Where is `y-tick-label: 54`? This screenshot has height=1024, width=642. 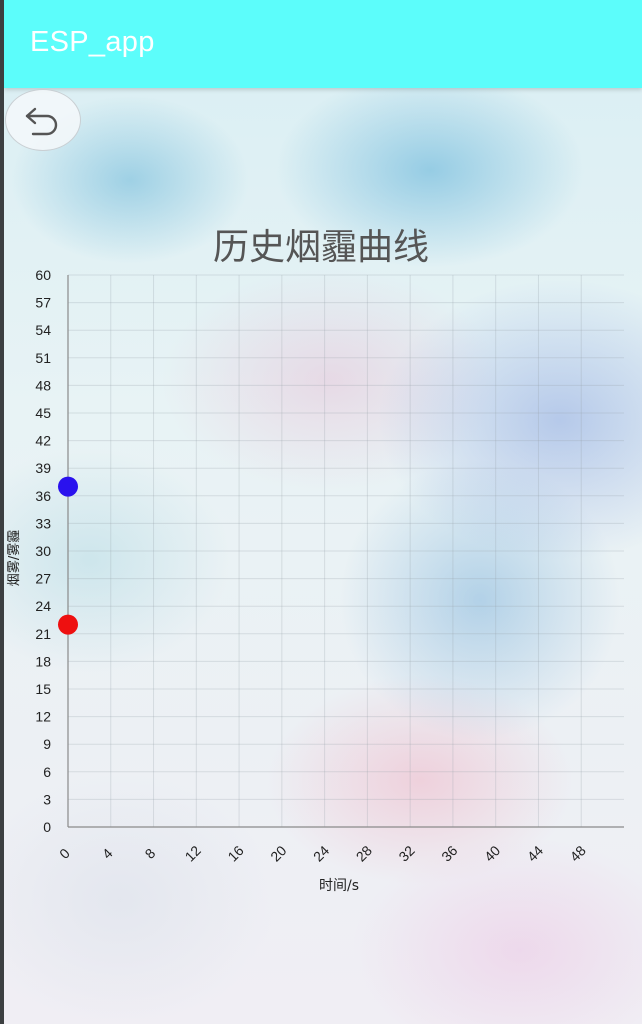
y-tick-label: 54 is located at coordinates (43, 330).